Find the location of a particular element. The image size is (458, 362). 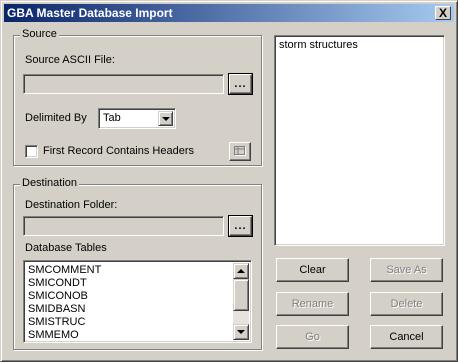

clear-button: Clear is located at coordinates (312, 270).